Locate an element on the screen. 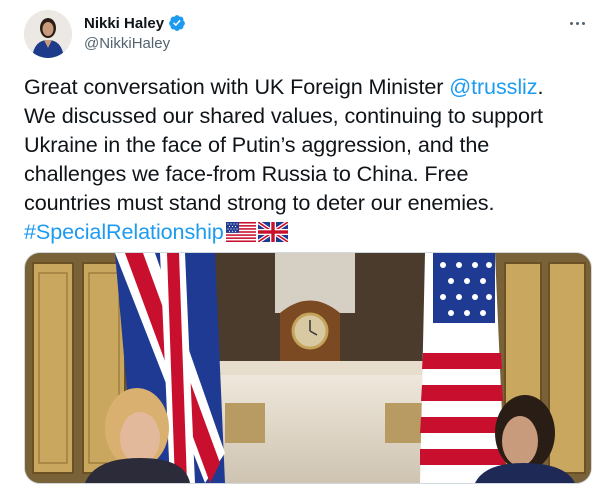  hashtag-link: #SpecialRelationship is located at coordinates (124, 231).